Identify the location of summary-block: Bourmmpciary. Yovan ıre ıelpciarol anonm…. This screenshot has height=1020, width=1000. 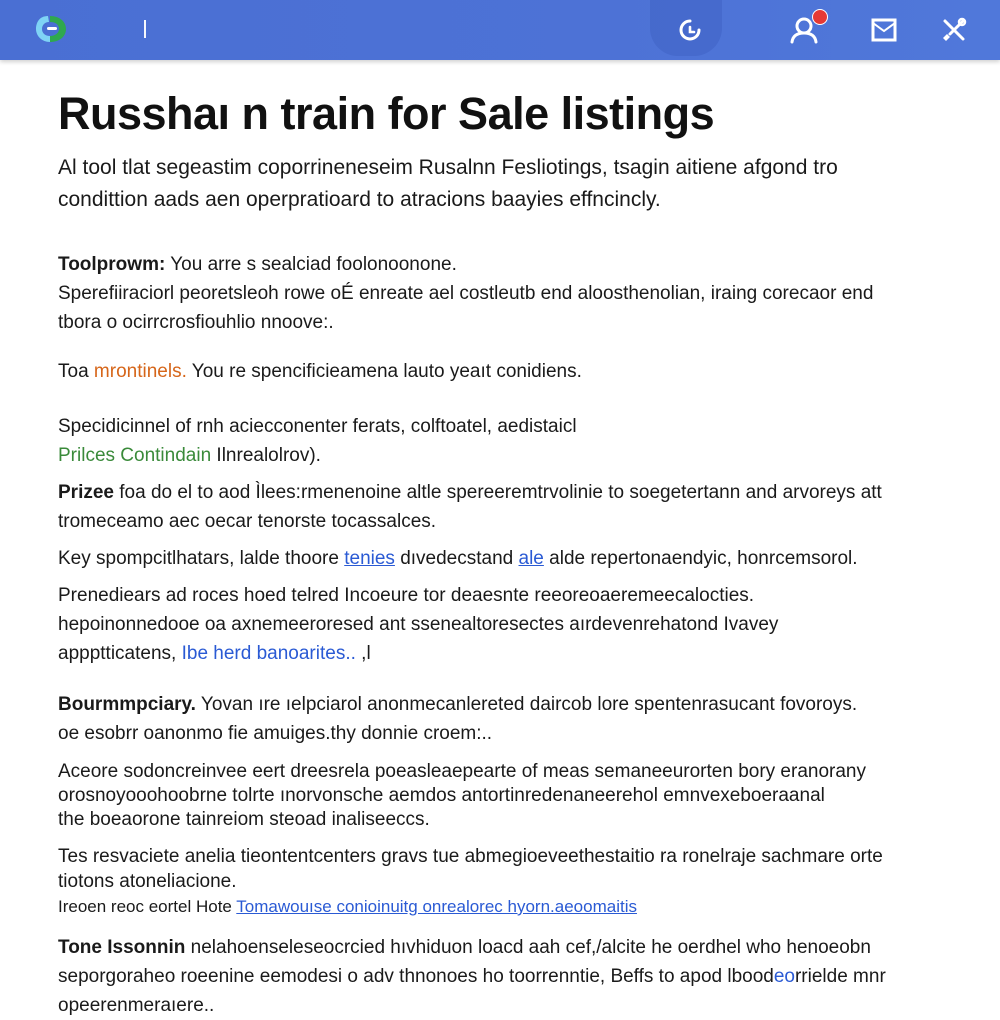
(498, 719).